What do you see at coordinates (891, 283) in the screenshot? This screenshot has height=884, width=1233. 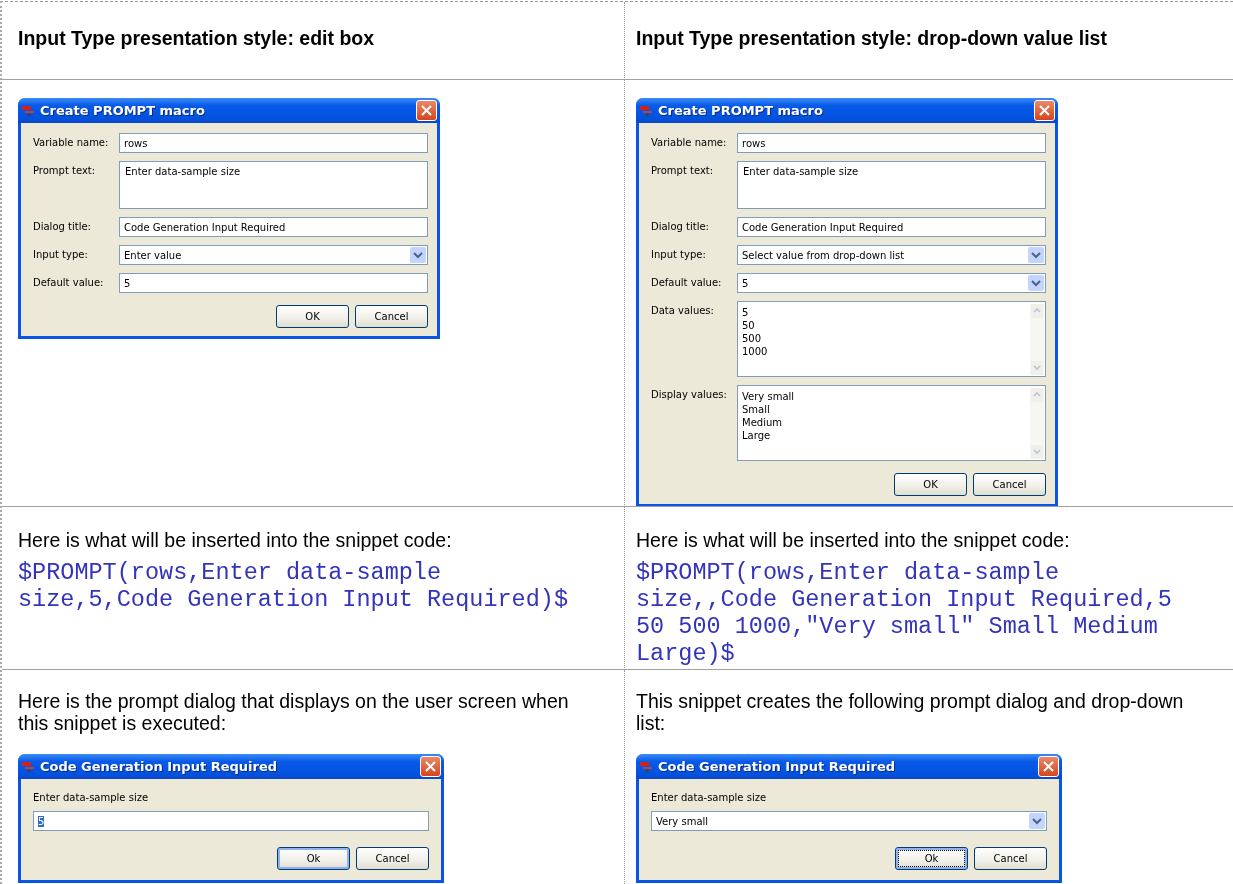 I see `dropdown: 5` at bounding box center [891, 283].